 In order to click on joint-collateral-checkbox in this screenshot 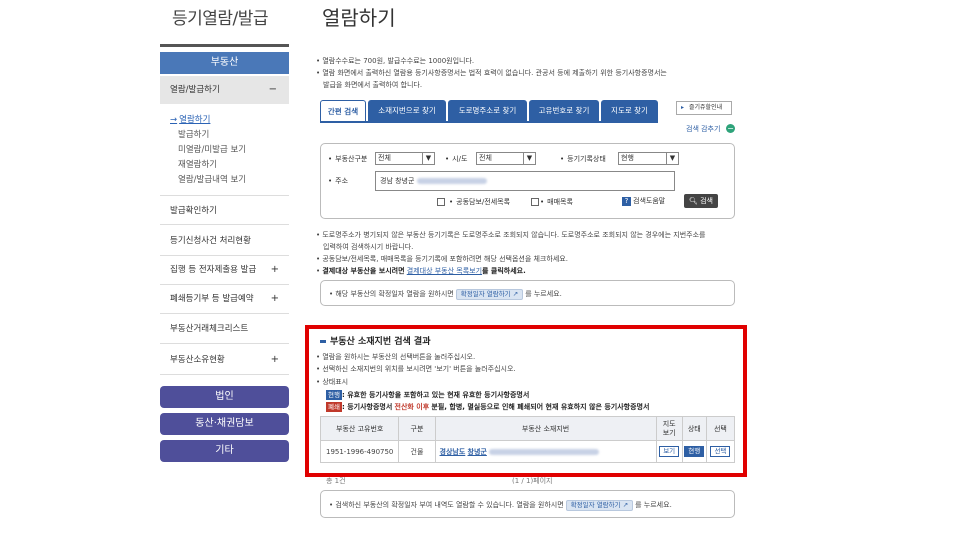, I will do `click(441, 202)`.